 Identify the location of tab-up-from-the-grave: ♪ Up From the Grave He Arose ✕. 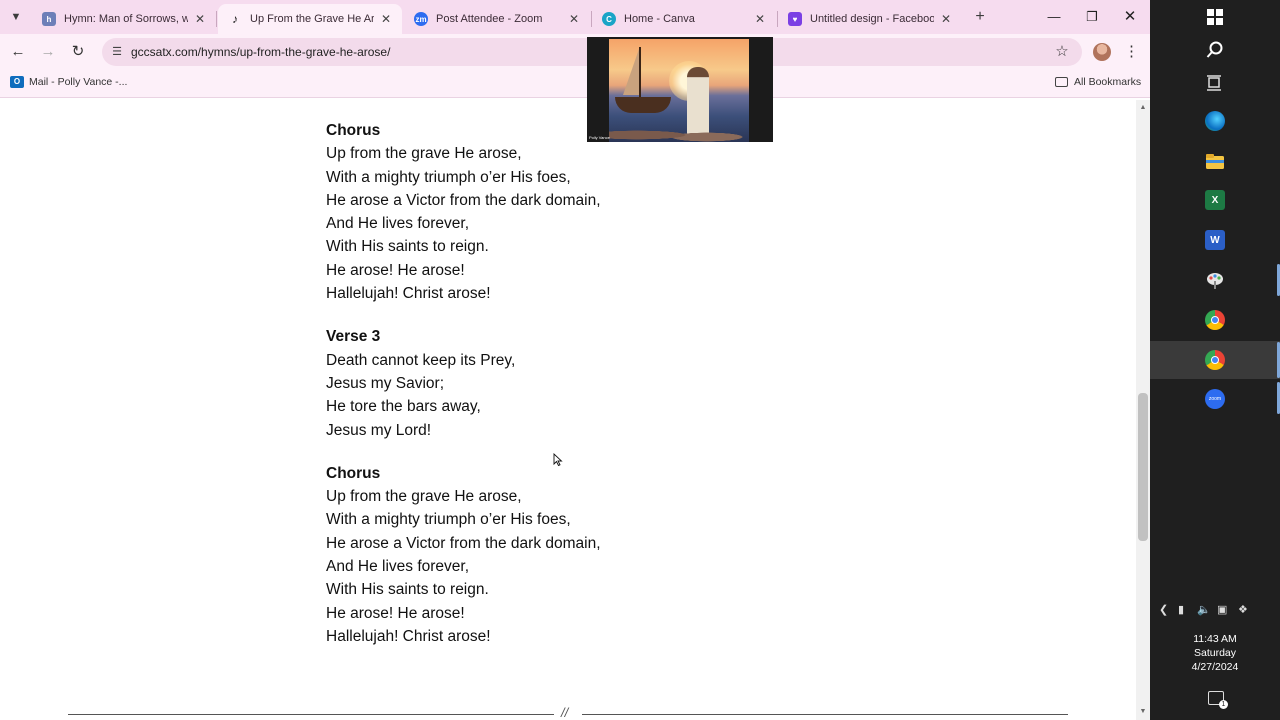
(310, 19).